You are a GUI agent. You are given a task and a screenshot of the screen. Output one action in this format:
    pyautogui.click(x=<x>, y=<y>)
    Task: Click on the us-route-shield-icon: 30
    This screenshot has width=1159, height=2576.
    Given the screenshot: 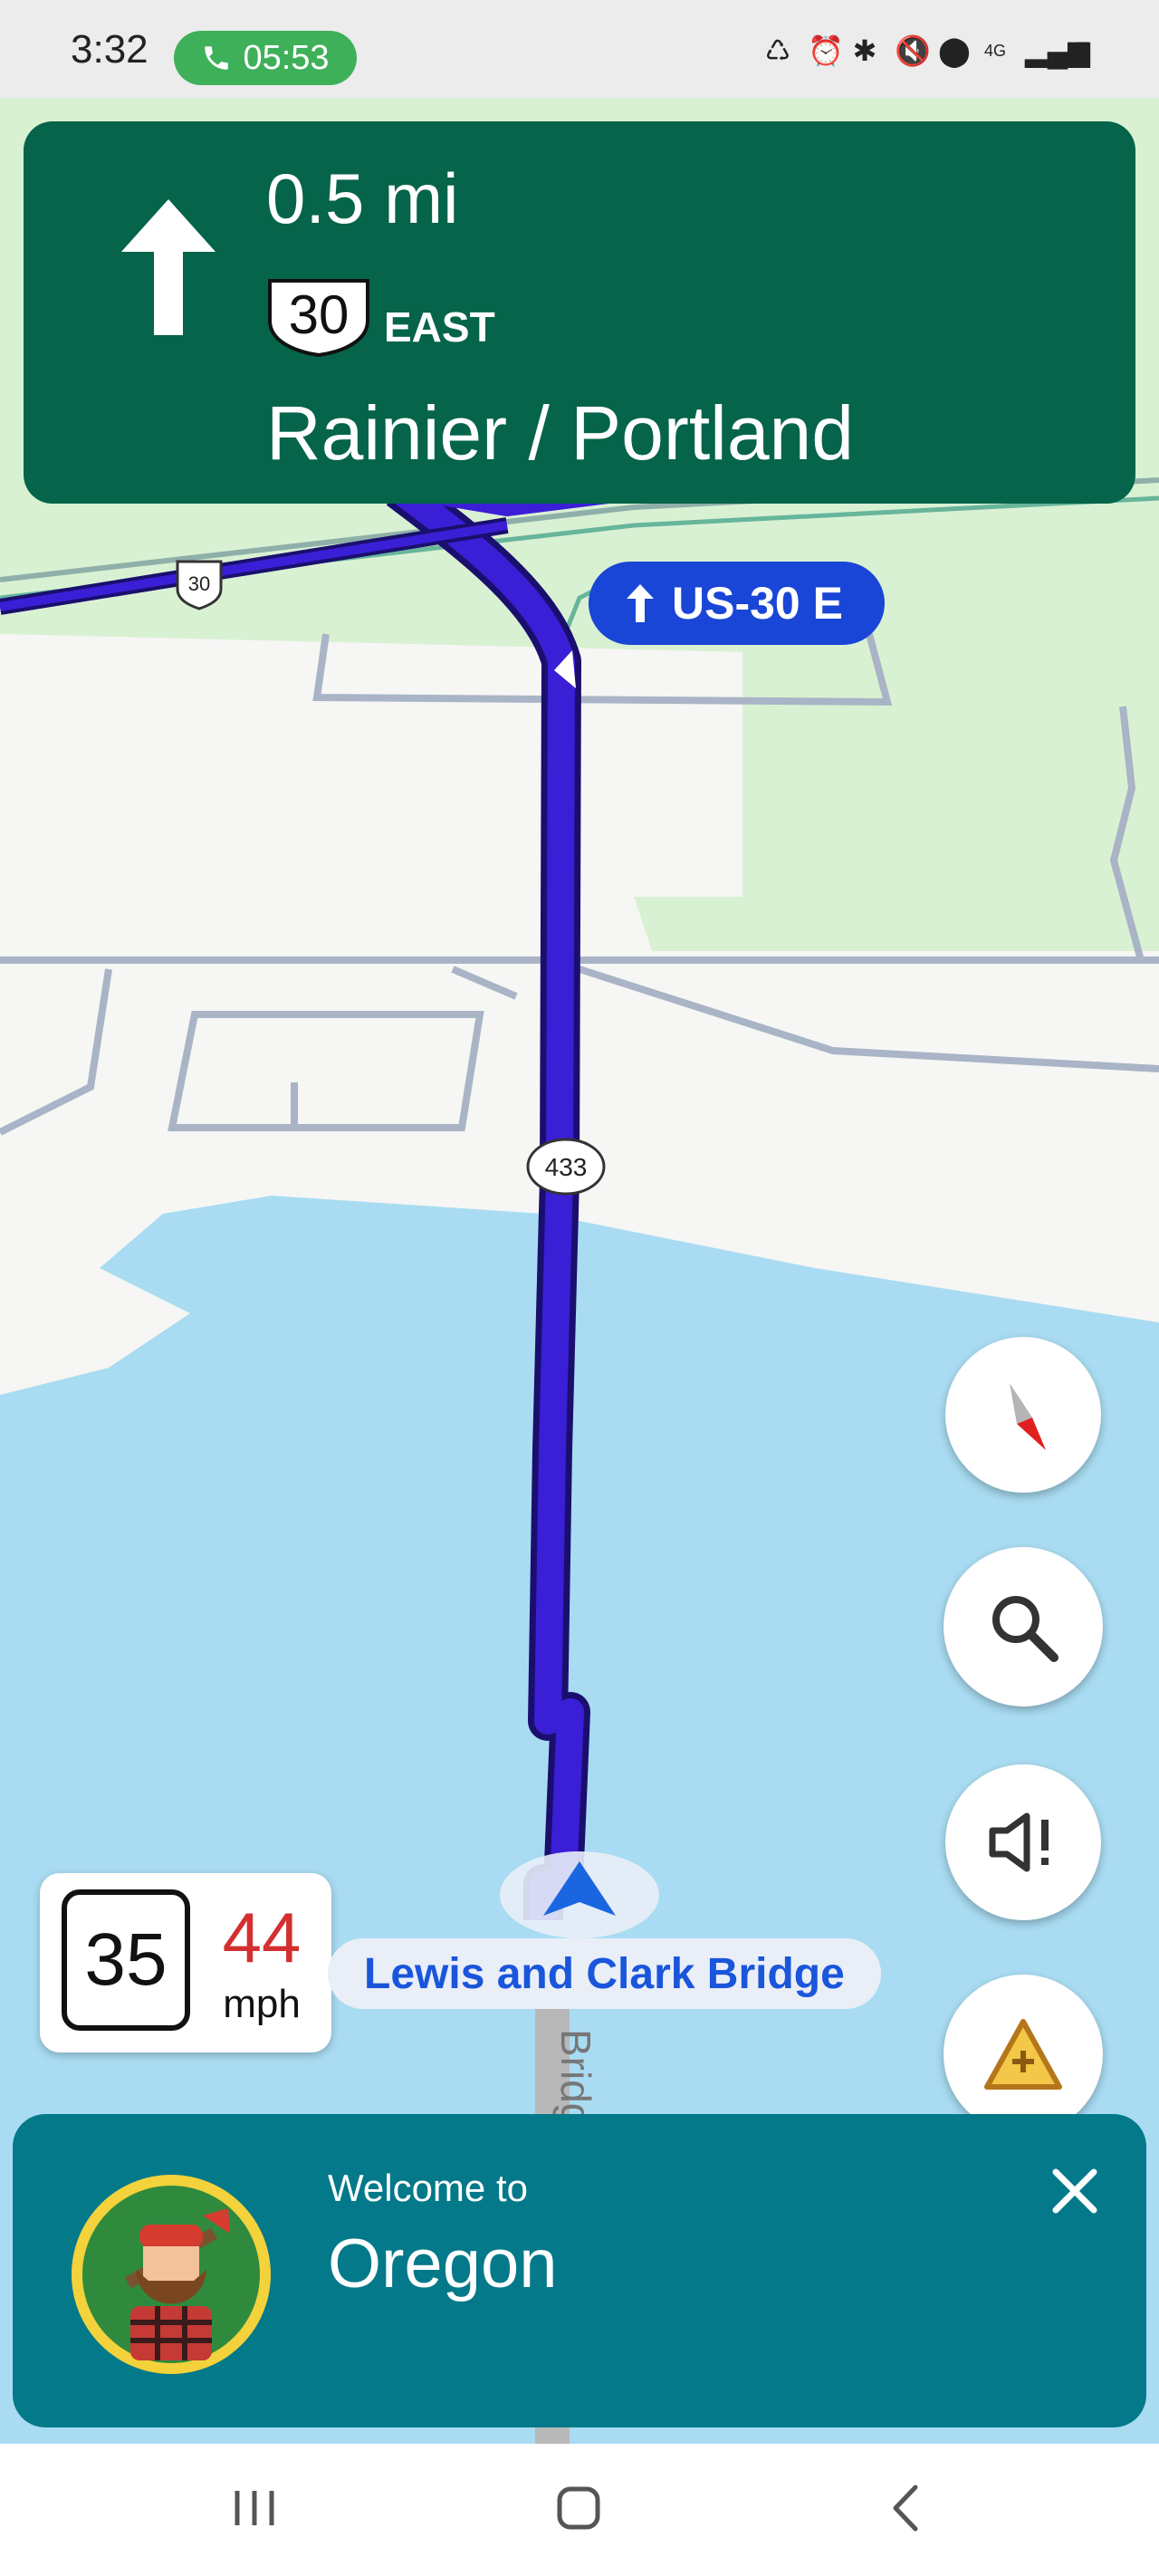 What is the action you would take?
    pyautogui.click(x=319, y=318)
    